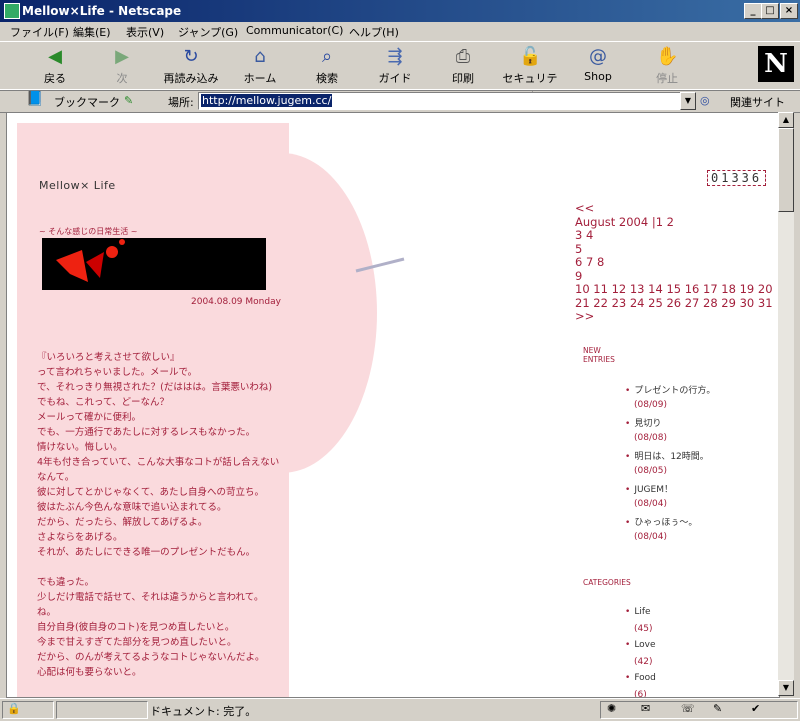 The height and width of the screenshot is (721, 800). Describe the element at coordinates (191, 78) in the screenshot. I see `reload-label: 再読み込み` at that location.